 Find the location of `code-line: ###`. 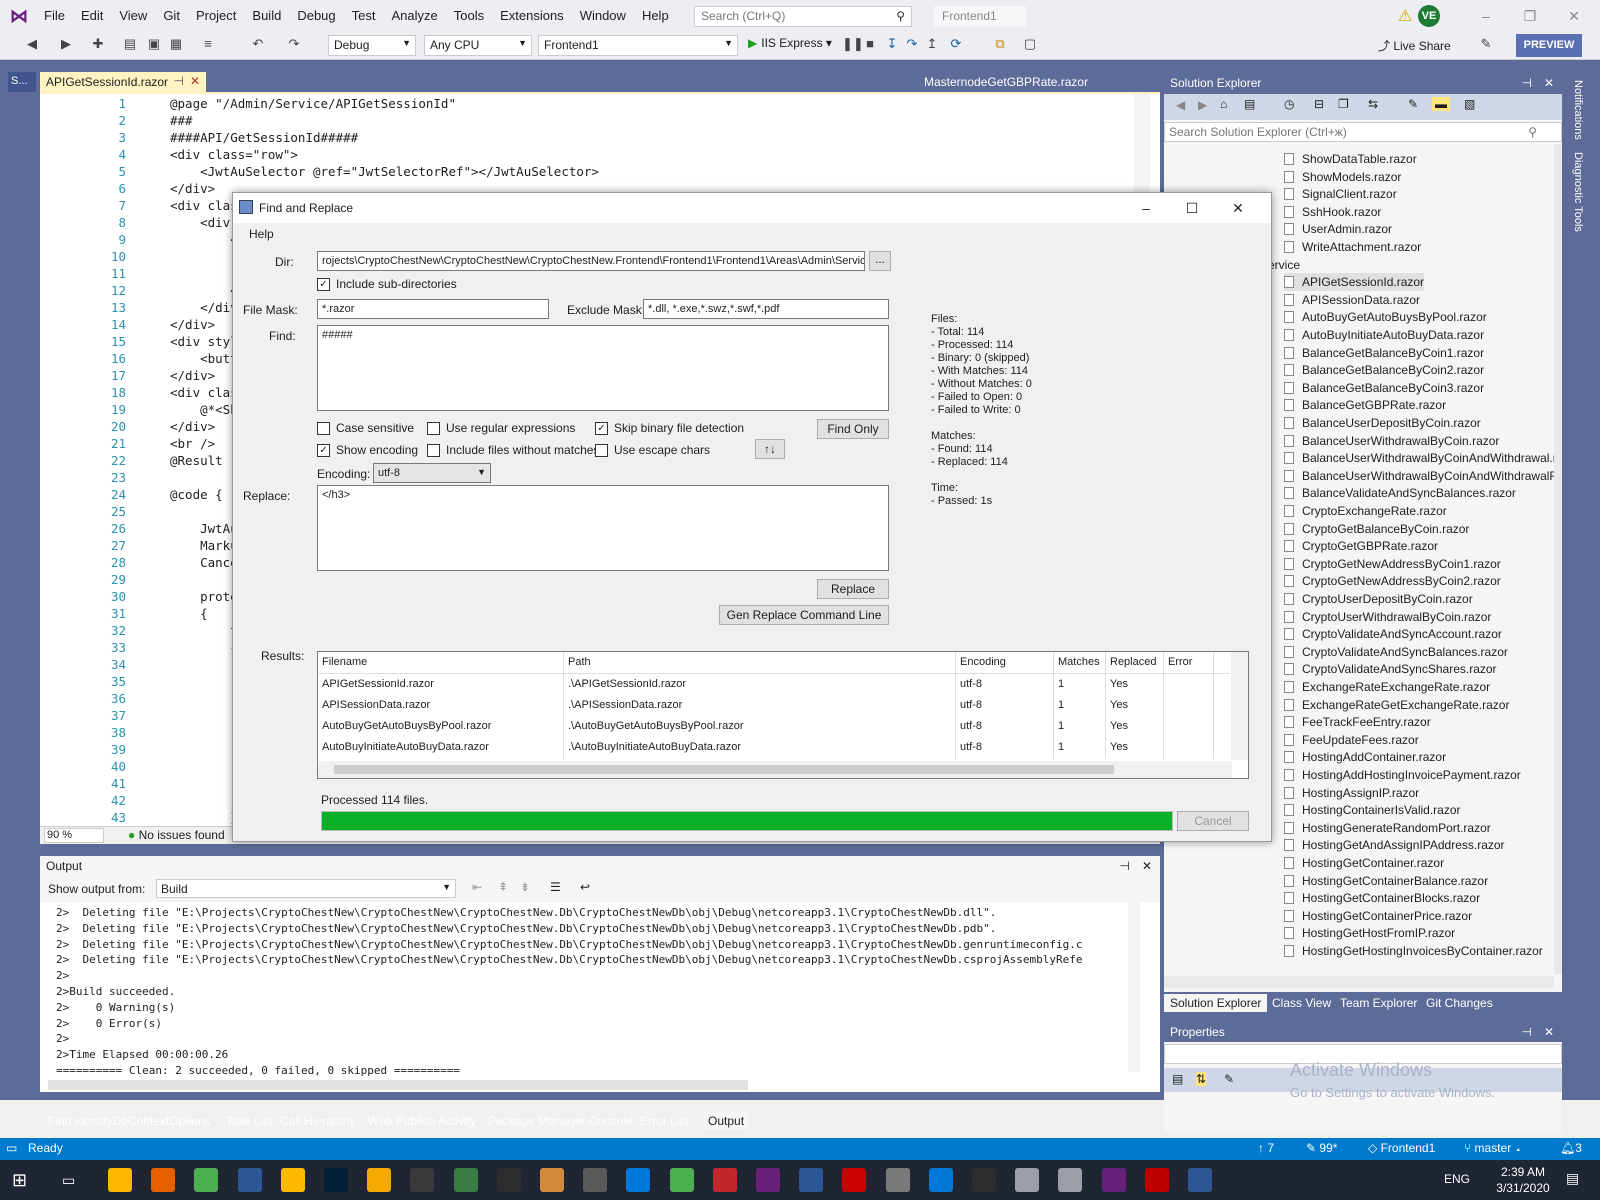

code-line: ### is located at coordinates (181, 120).